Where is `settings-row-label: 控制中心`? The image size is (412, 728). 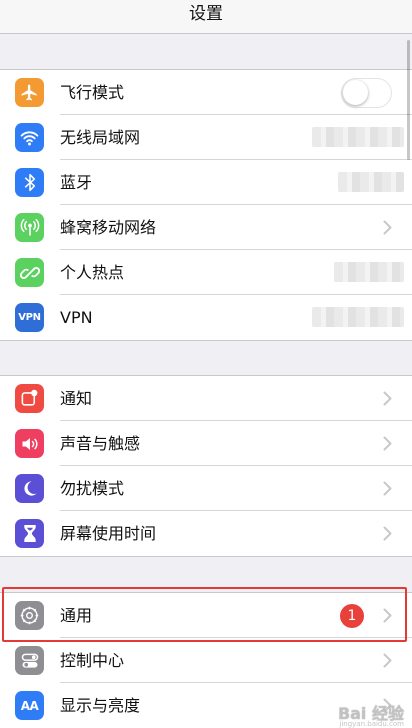
settings-row-label: 控制中心 is located at coordinates (92, 660).